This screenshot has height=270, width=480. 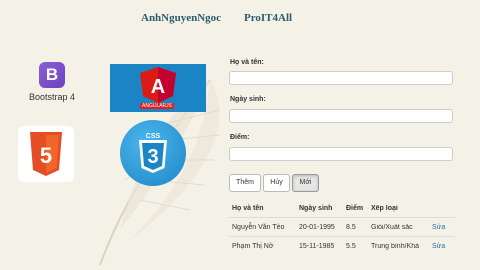 I want to click on column-header-rank: Xếp loại, so click(x=384, y=208).